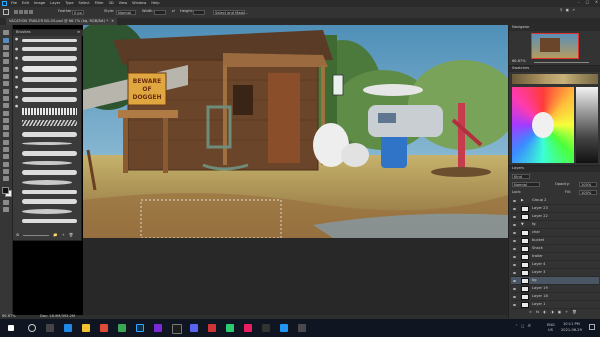 Image resolution: width=600 pixels, height=337 pixels. What do you see at coordinates (6, 164) in the screenshot?
I see `hand-tool-icon` at bounding box center [6, 164].